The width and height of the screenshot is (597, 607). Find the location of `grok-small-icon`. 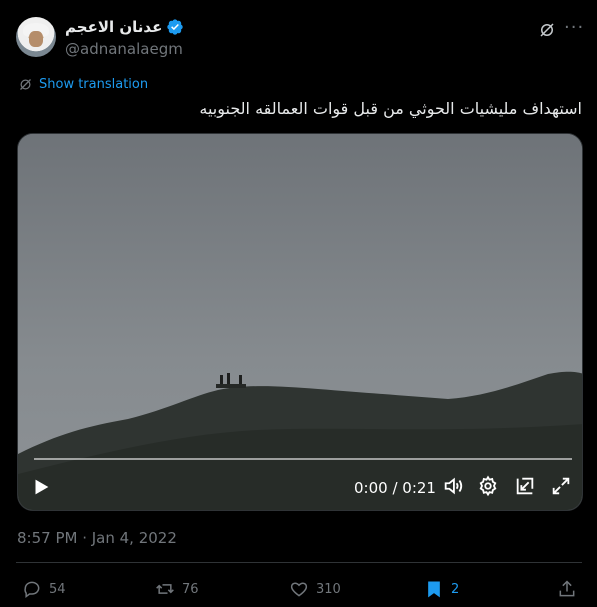

grok-small-icon is located at coordinates (25, 84).